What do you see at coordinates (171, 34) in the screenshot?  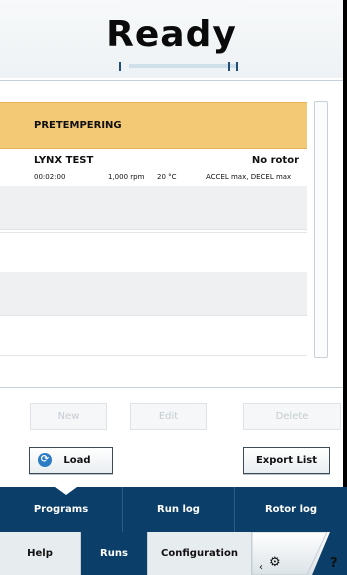 I see `status-title: Ready` at bounding box center [171, 34].